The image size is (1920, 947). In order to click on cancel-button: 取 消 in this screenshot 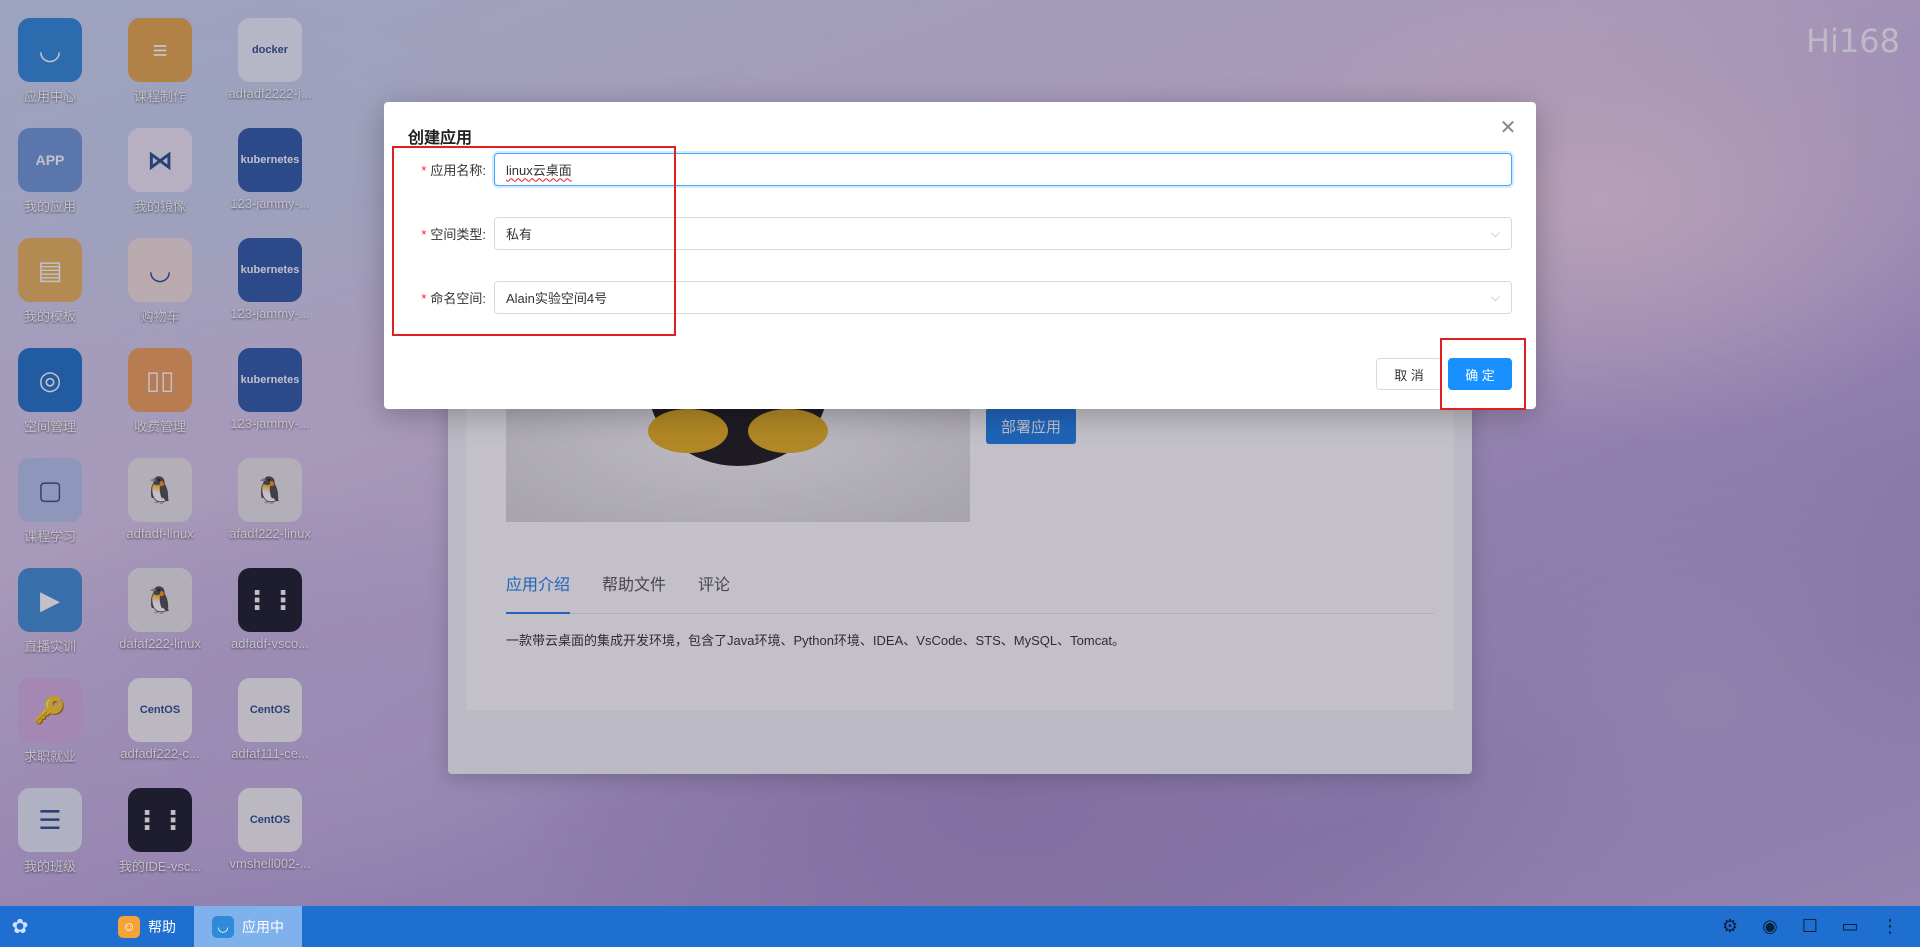, I will do `click(1409, 374)`.